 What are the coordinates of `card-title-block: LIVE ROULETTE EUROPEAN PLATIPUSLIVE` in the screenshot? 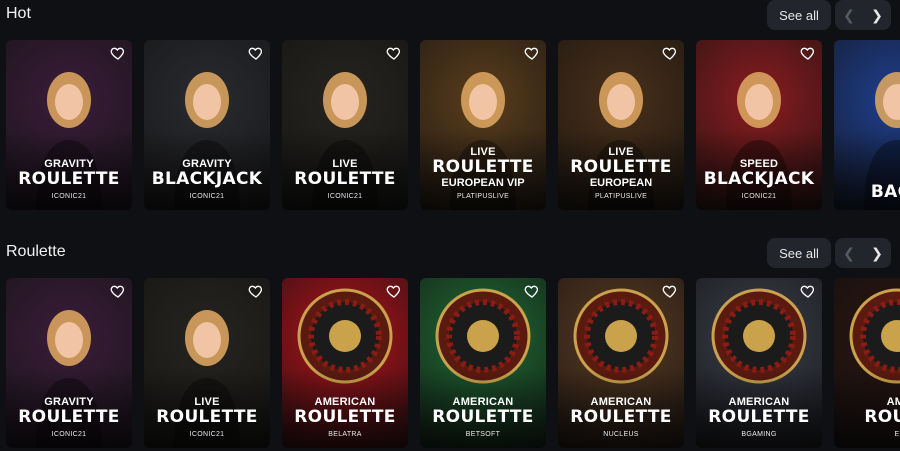 It's located at (621, 174).